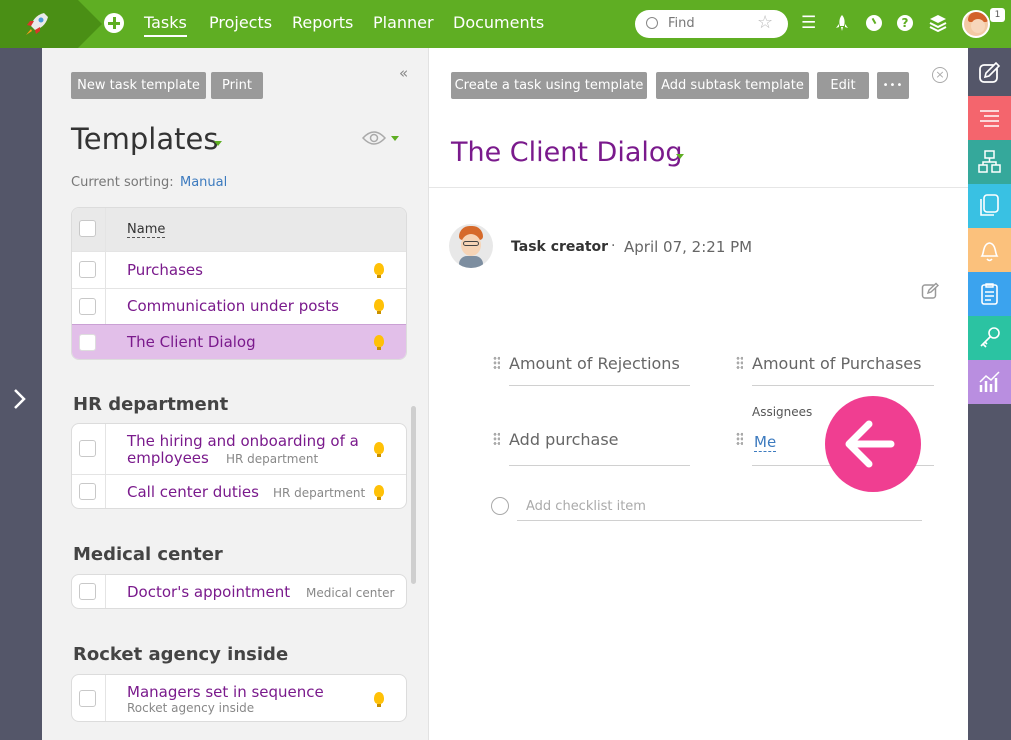 The width and height of the screenshot is (1011, 740). Describe the element at coordinates (208, 592) in the screenshot. I see `template-link: Doctor's appointment` at that location.